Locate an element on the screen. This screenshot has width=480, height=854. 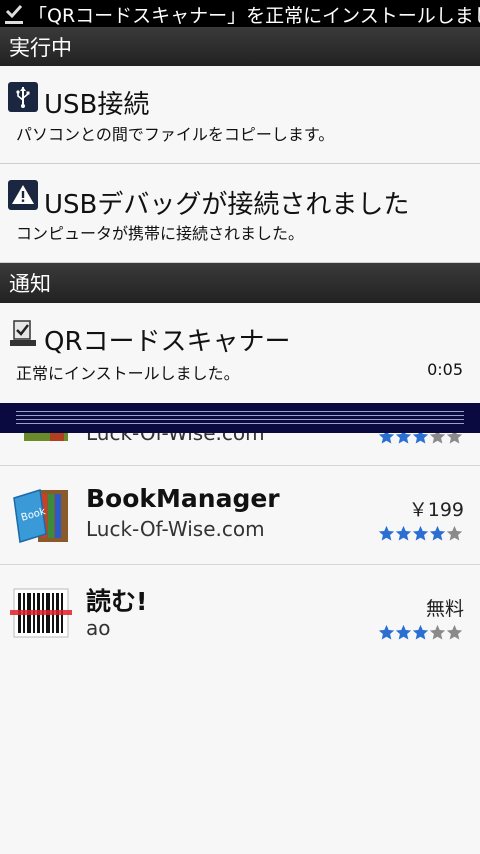
app-list-item: Luck-Of-Wise.com is located at coordinates (240, 449).